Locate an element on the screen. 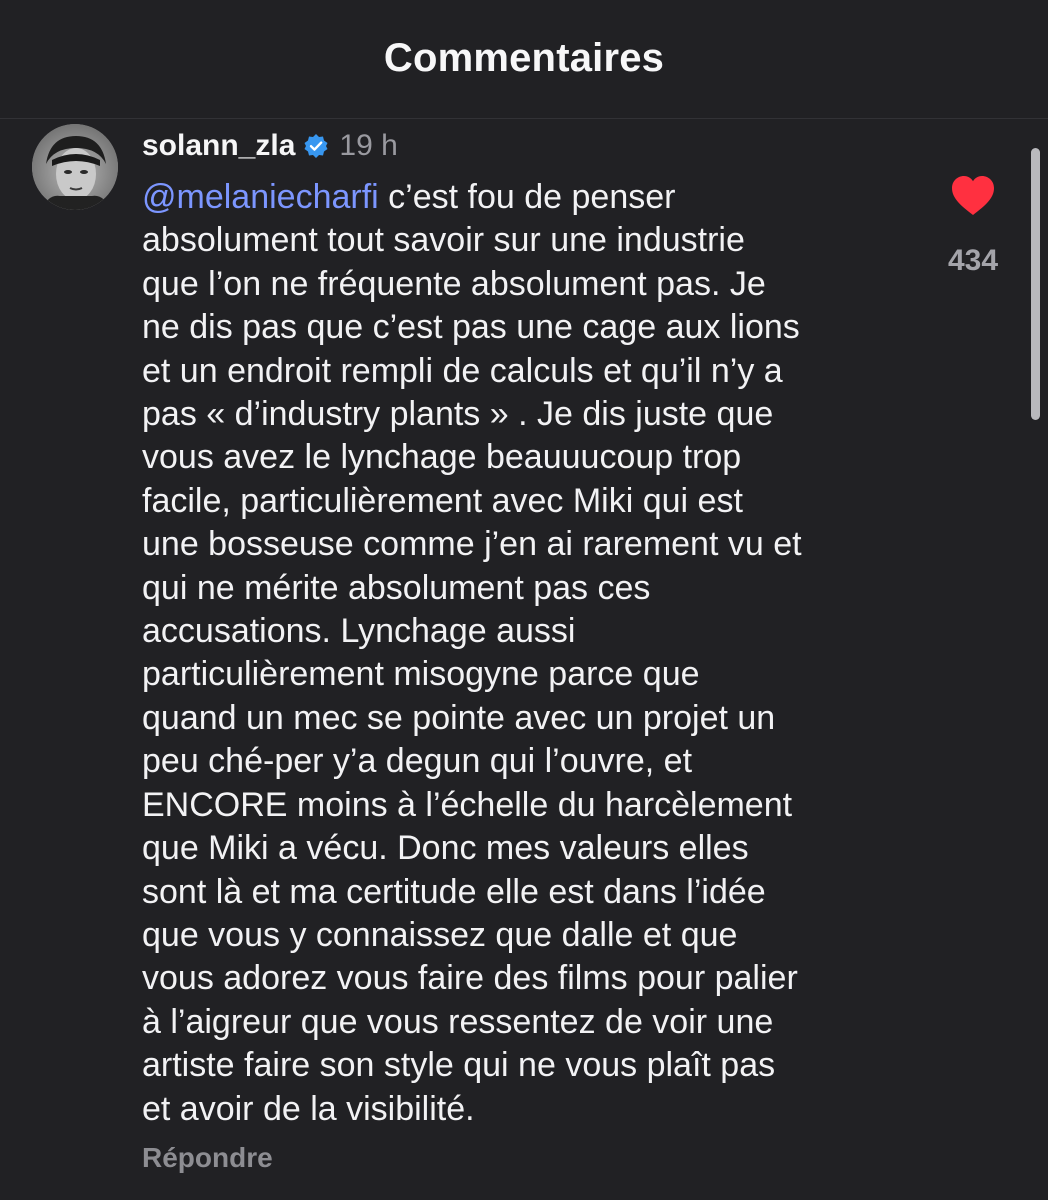 Image resolution: width=1048 pixels, height=1200 pixels. comment-line: quand un mec se pointe avec un projet un is located at coordinates (459, 717).